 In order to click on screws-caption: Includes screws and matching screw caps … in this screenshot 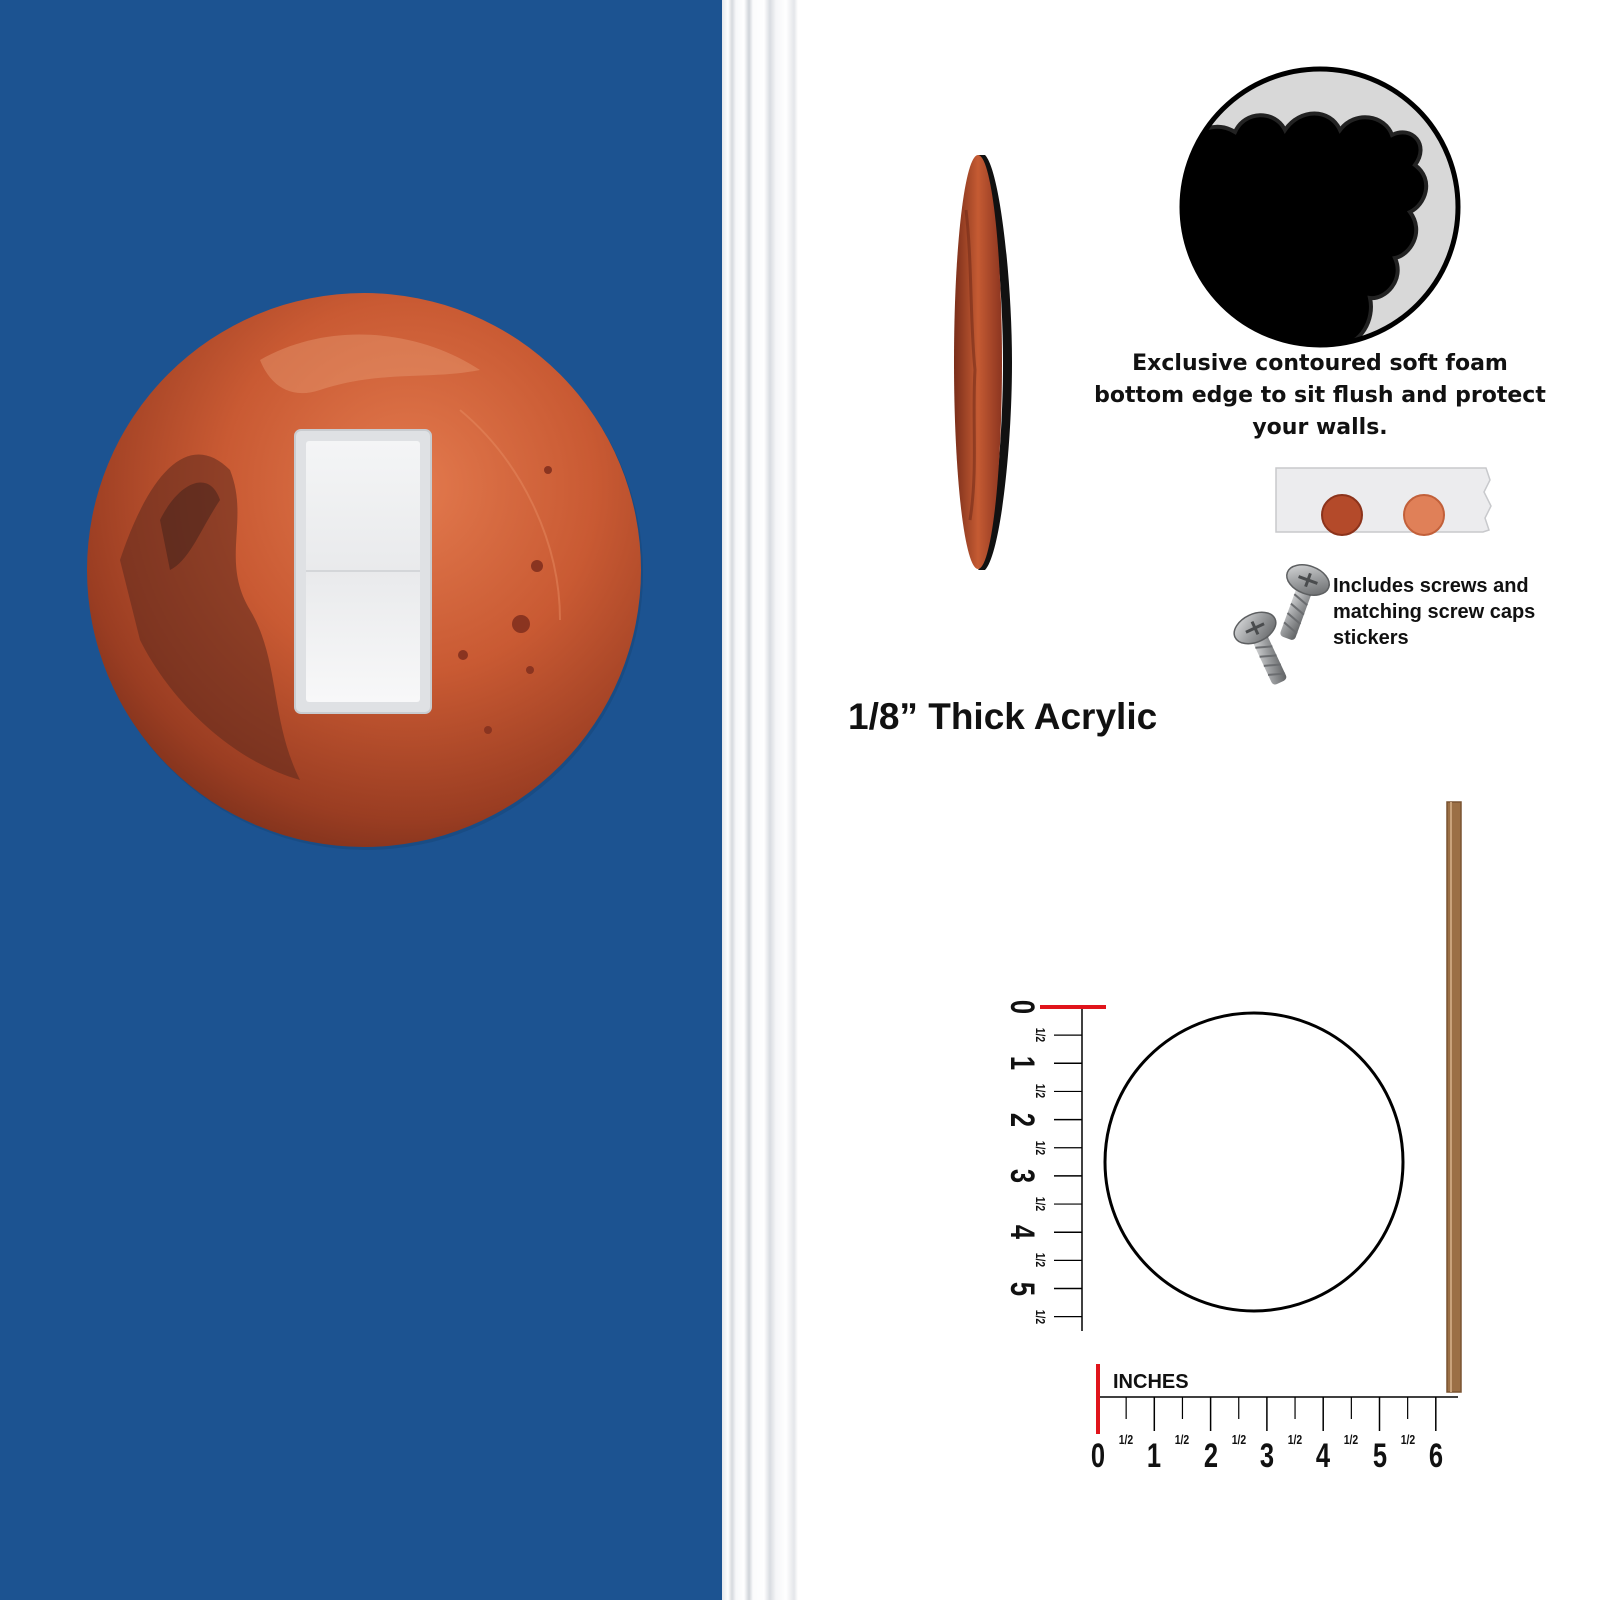, I will do `click(1463, 612)`.